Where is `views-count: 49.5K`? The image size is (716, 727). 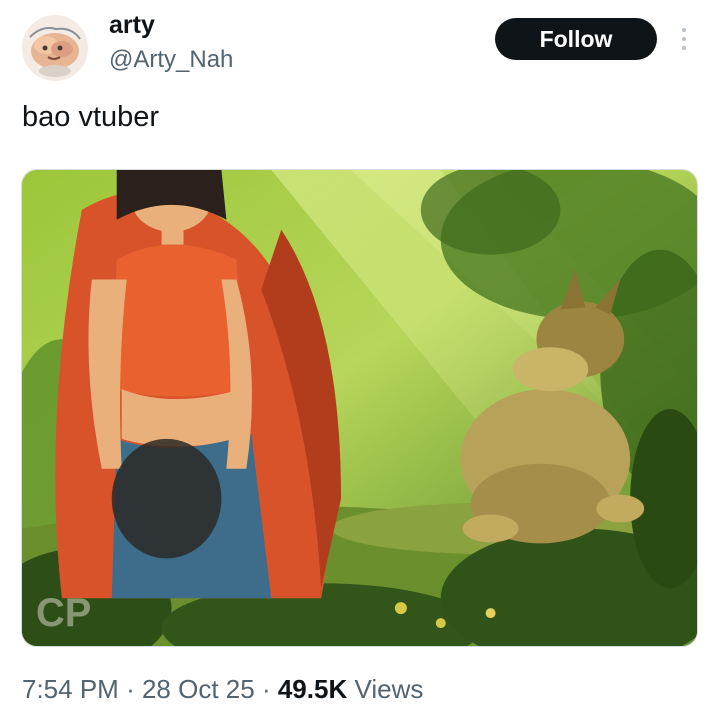
views-count: 49.5K is located at coordinates (312, 689).